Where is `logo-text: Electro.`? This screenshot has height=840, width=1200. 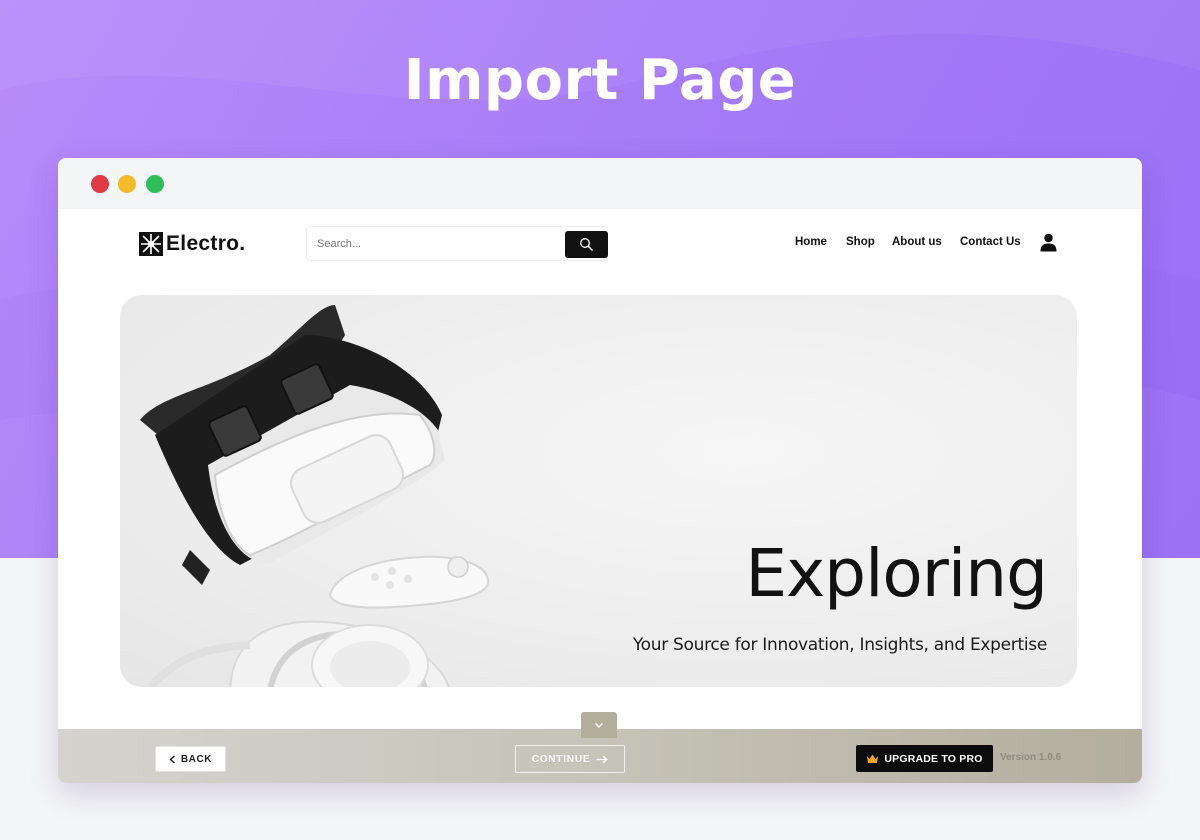 logo-text: Electro. is located at coordinates (206, 243).